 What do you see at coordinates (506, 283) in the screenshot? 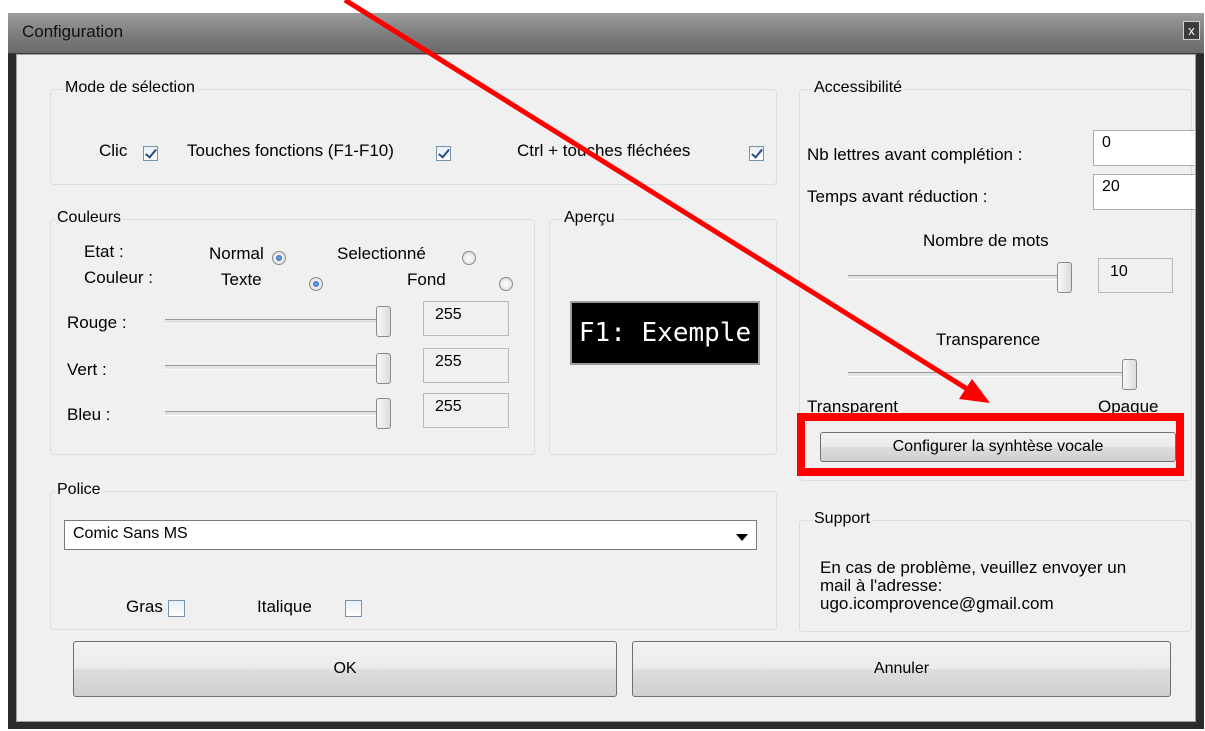
I see `background-radio` at bounding box center [506, 283].